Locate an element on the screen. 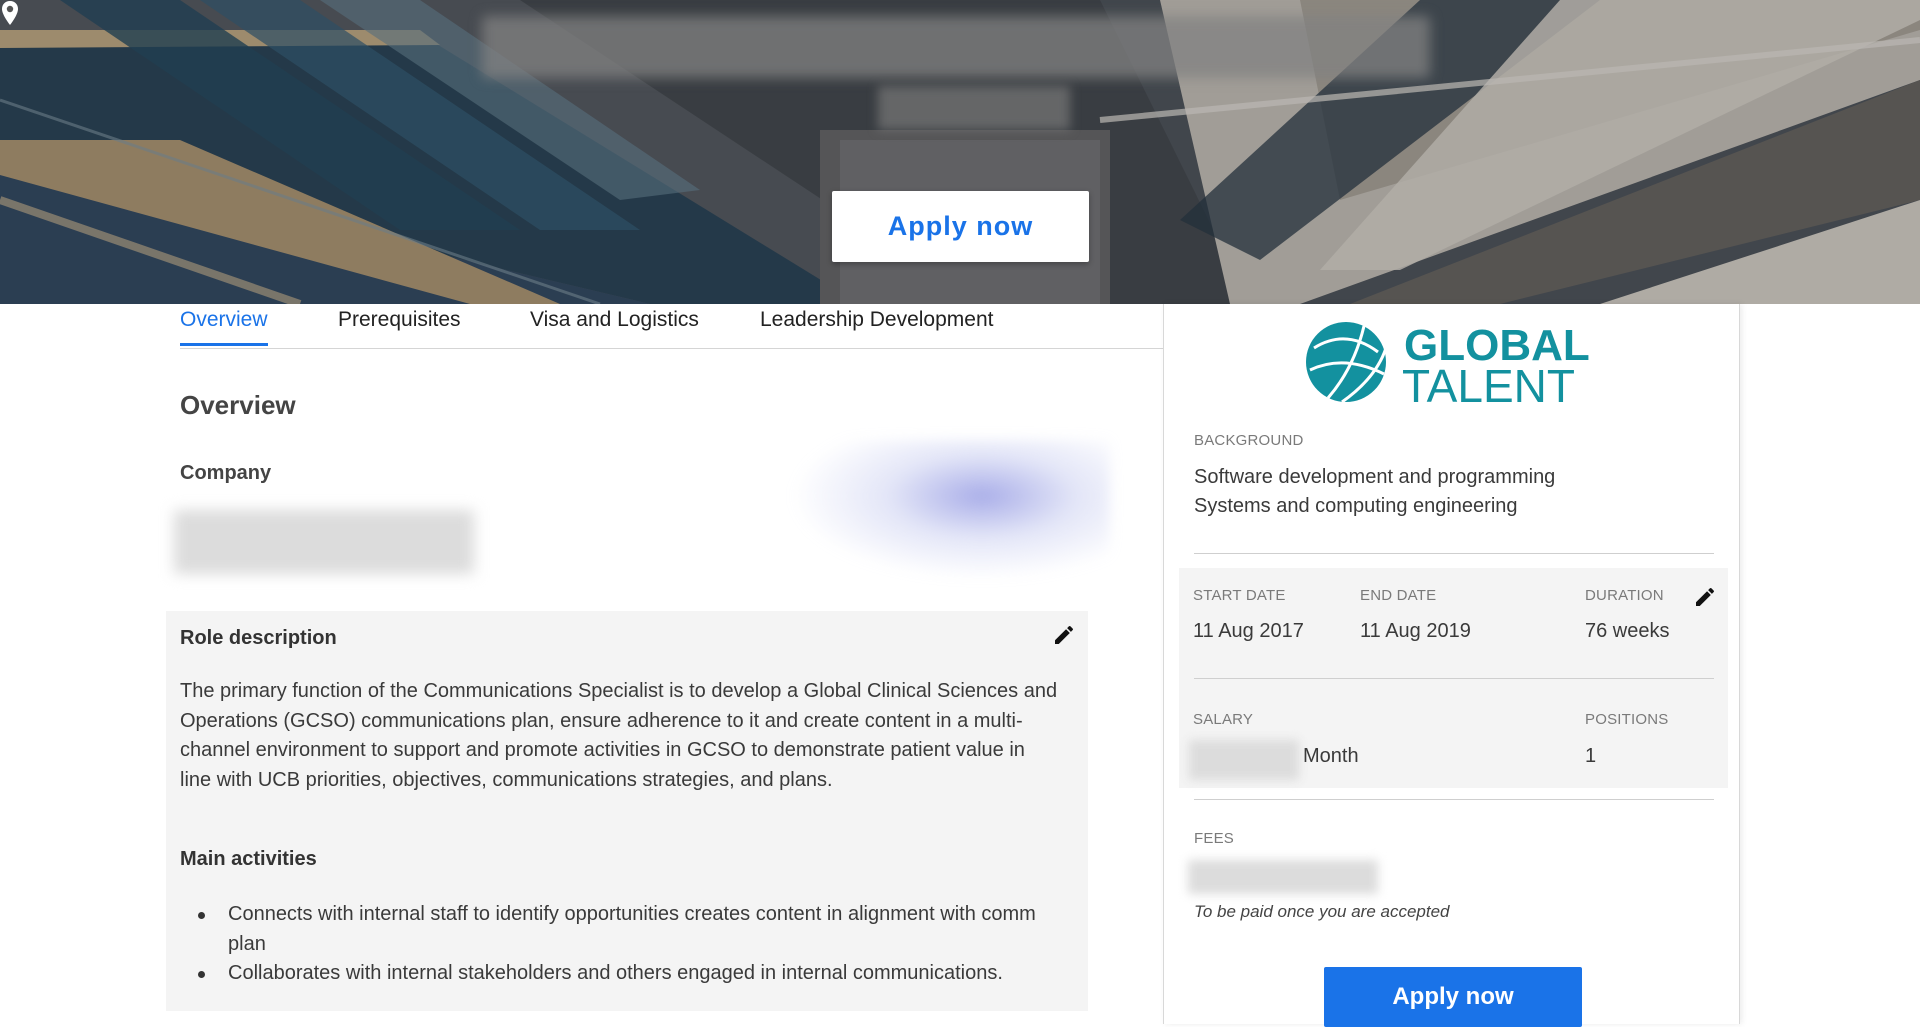 This screenshot has height=1027, width=1920. positions-label: POSITIONS is located at coordinates (1627, 719).